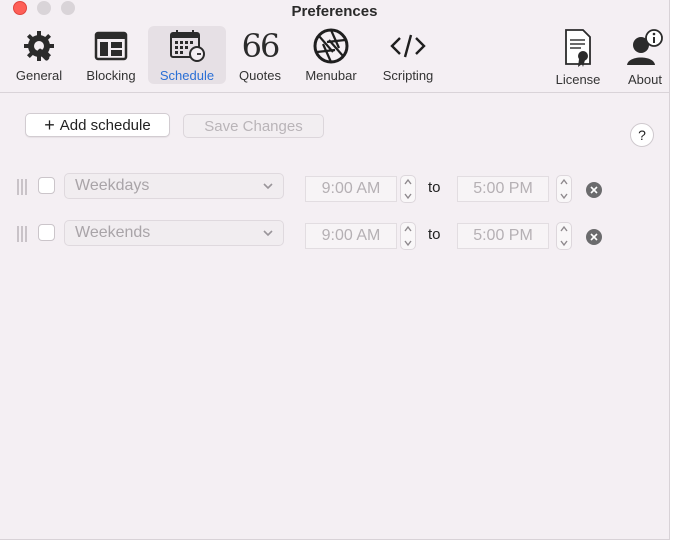 Image resolution: width=678 pixels, height=549 pixels. I want to click on gear-wrench-icon, so click(39, 46).